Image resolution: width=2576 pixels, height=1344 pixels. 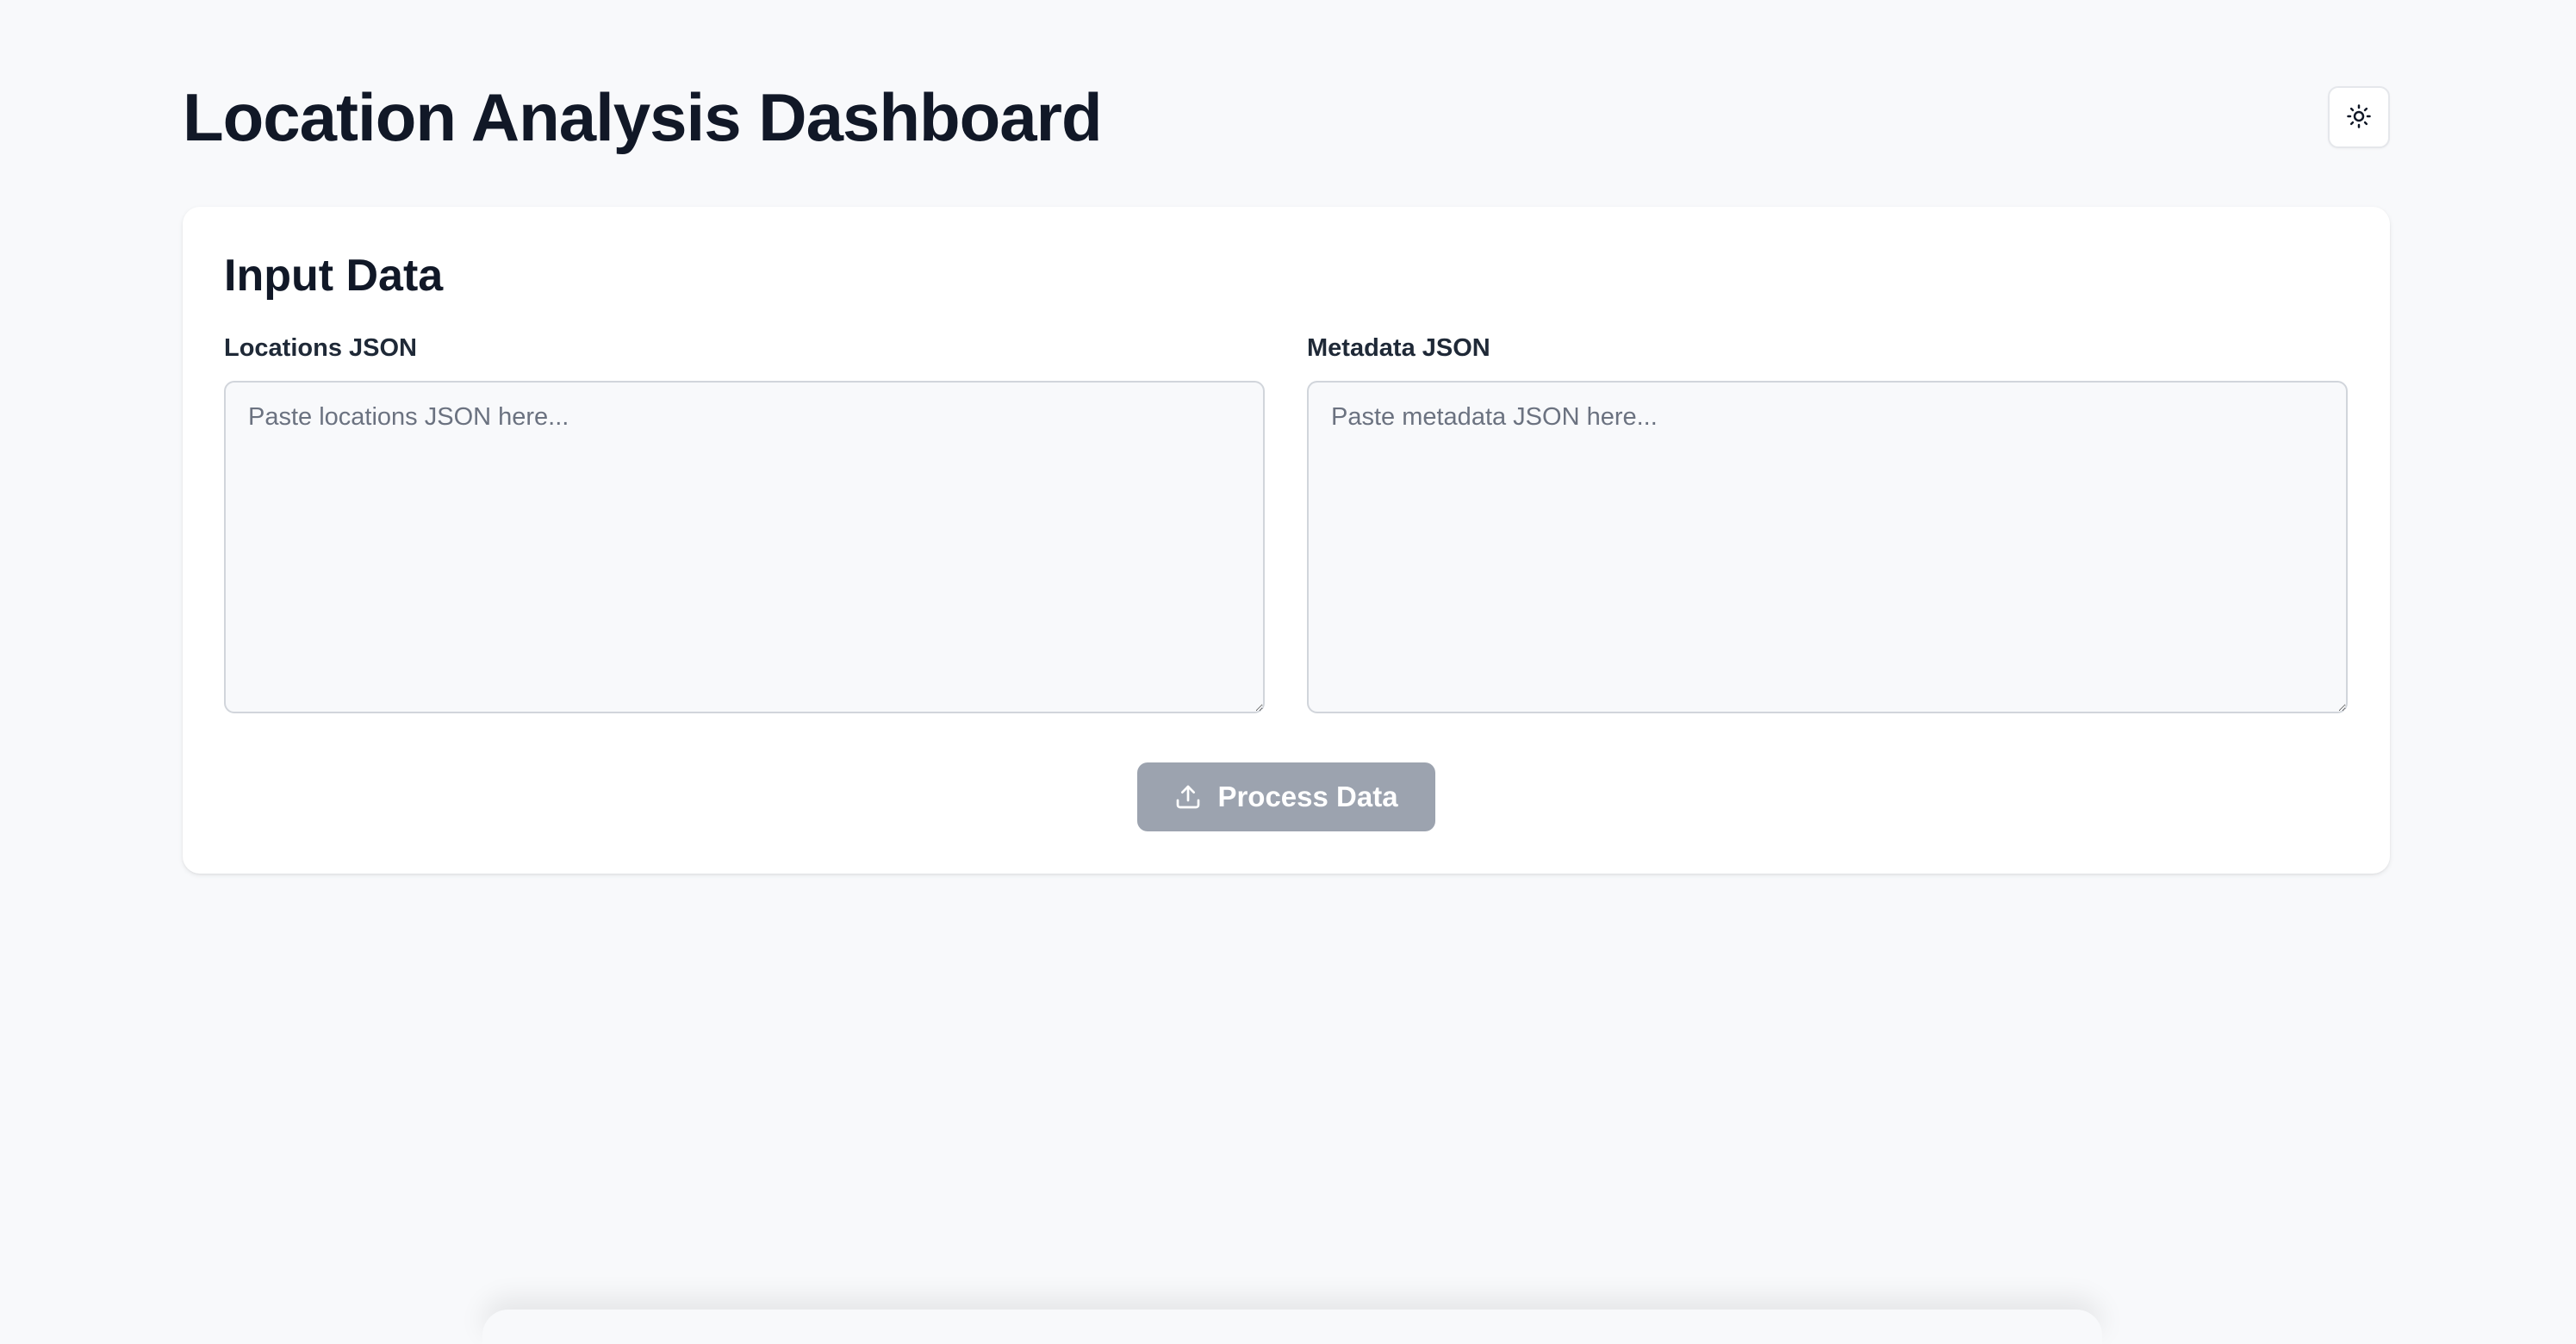 I want to click on locations-json-input, so click(x=745, y=547).